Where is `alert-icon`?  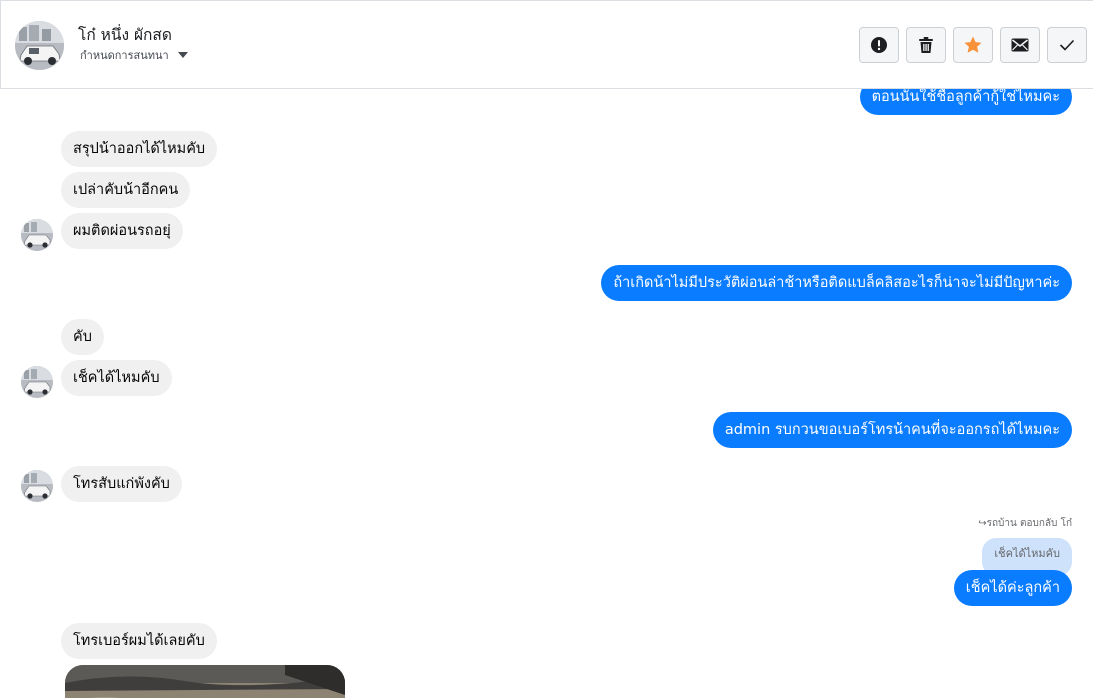
alert-icon is located at coordinates (879, 45).